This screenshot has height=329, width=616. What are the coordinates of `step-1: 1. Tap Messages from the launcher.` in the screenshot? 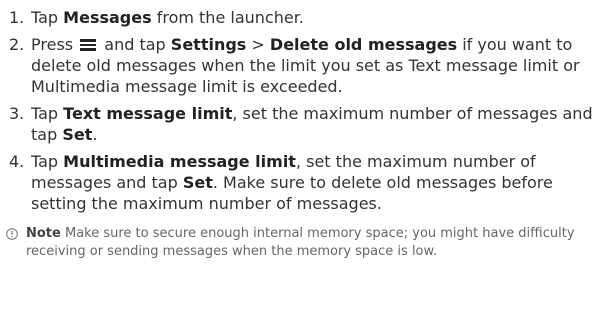 It's located at (308, 17).